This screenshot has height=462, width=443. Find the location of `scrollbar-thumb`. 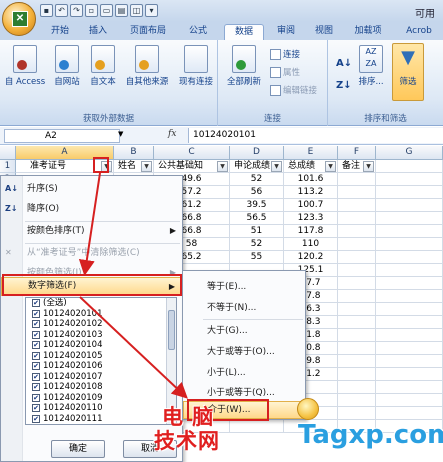

scrollbar-thumb is located at coordinates (171, 330).